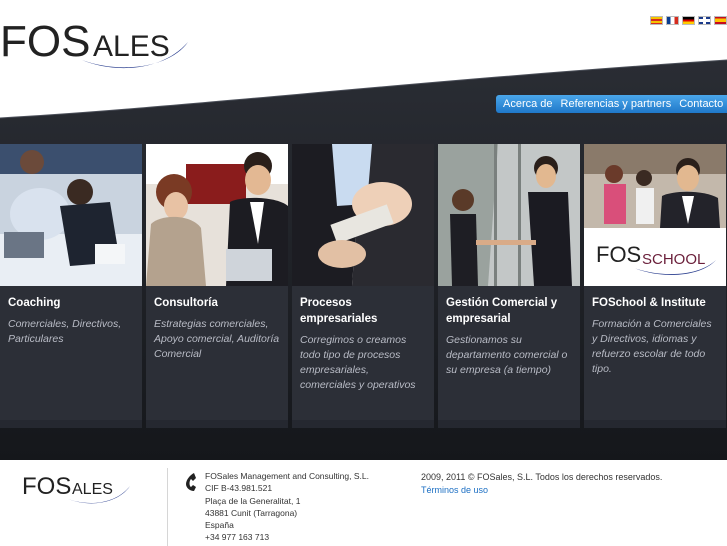 This screenshot has width=727, height=546. I want to click on nav-contact: Contacto, so click(701, 104).